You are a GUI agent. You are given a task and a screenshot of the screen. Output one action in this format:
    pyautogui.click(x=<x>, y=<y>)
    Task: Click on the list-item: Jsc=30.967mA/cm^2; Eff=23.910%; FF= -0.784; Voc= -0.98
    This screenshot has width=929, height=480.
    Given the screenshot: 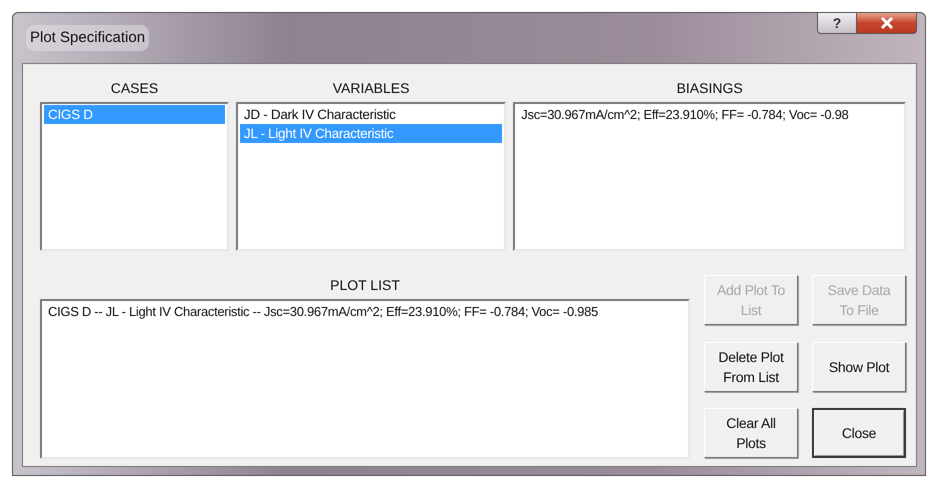 What is the action you would take?
    pyautogui.click(x=709, y=114)
    